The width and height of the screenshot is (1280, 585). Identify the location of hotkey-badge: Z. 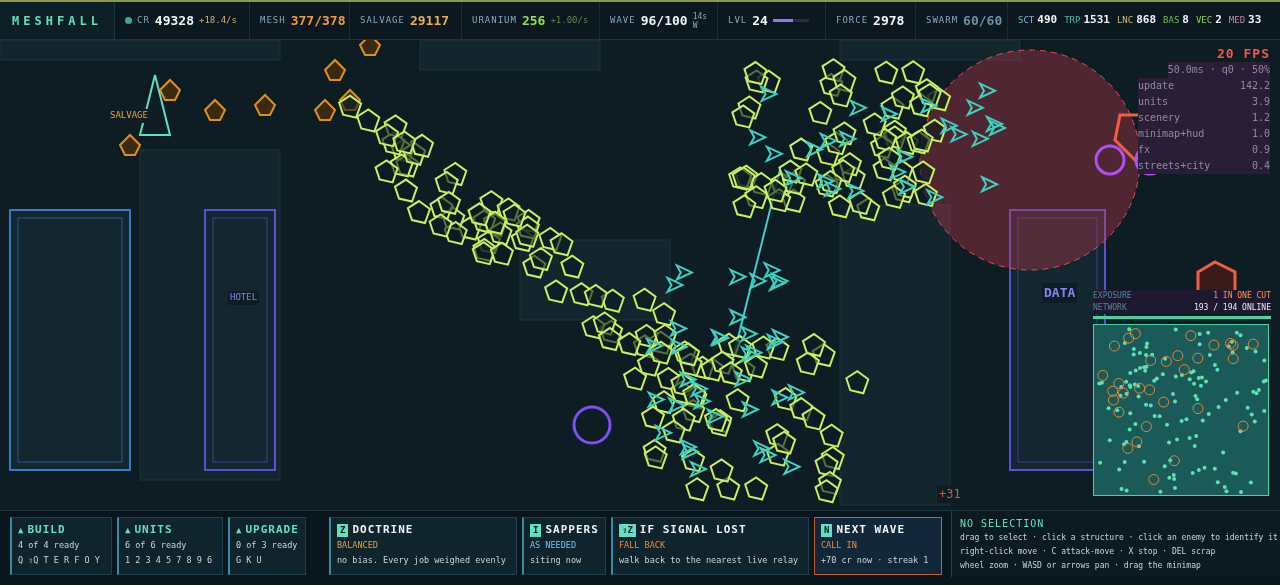
(343, 530).